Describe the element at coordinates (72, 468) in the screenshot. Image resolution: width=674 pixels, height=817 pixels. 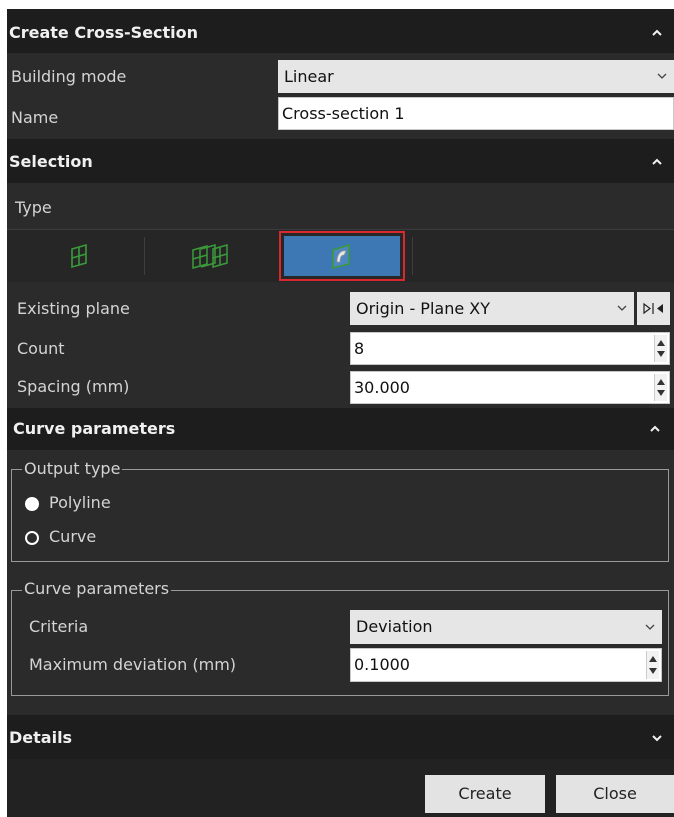
I see `output-type-legend: Output type` at that location.